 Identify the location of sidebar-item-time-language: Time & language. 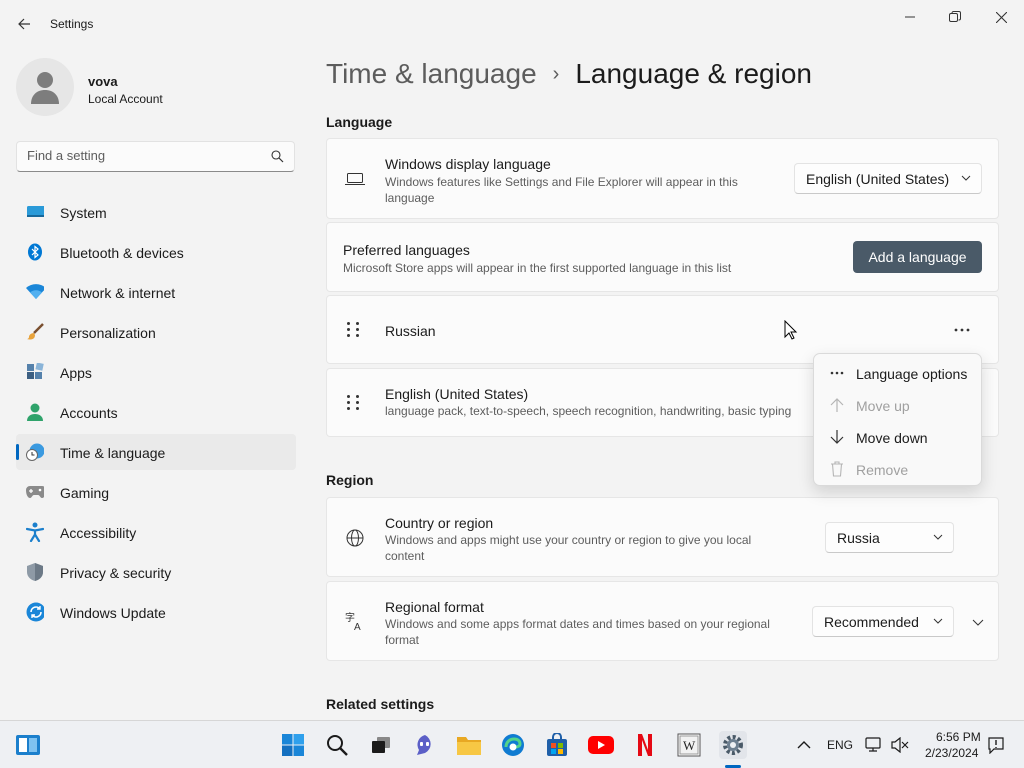
(156, 452).